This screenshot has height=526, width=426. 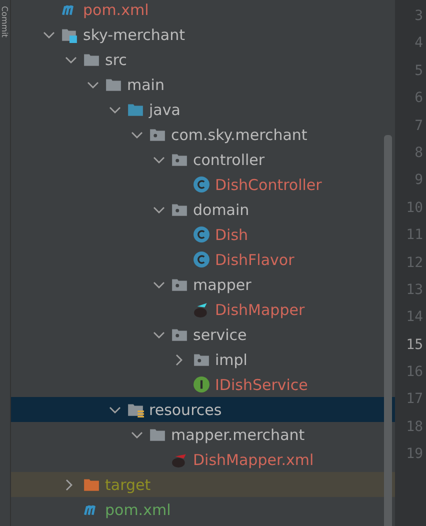 I want to click on tree-row: com.sky.merchant, so click(x=203, y=134).